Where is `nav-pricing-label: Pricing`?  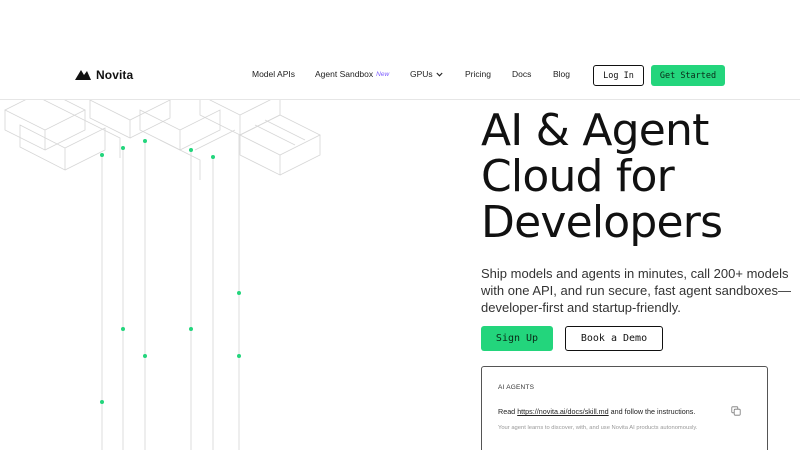 nav-pricing-label: Pricing is located at coordinates (478, 74).